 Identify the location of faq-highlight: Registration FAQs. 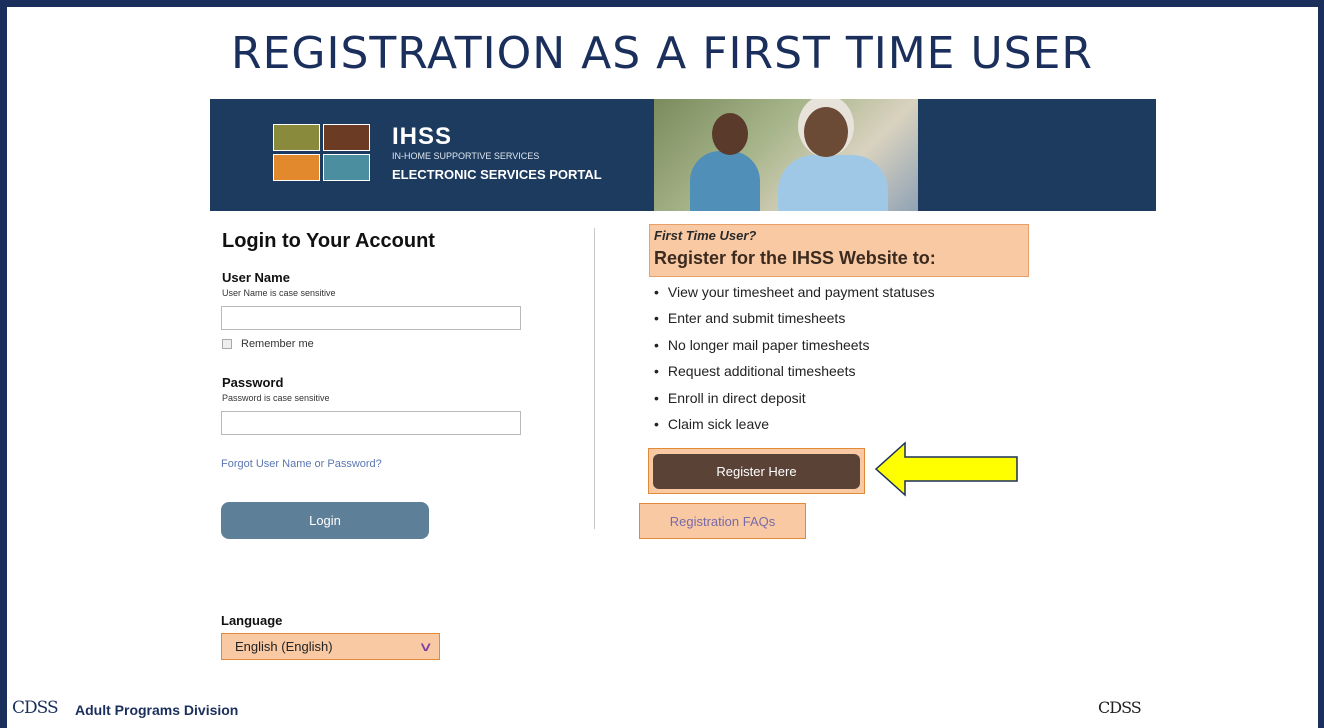
(722, 521).